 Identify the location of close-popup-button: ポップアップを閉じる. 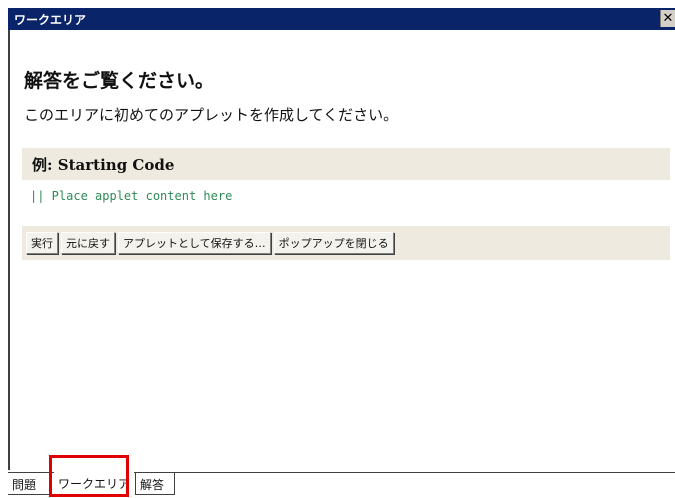
(333, 243).